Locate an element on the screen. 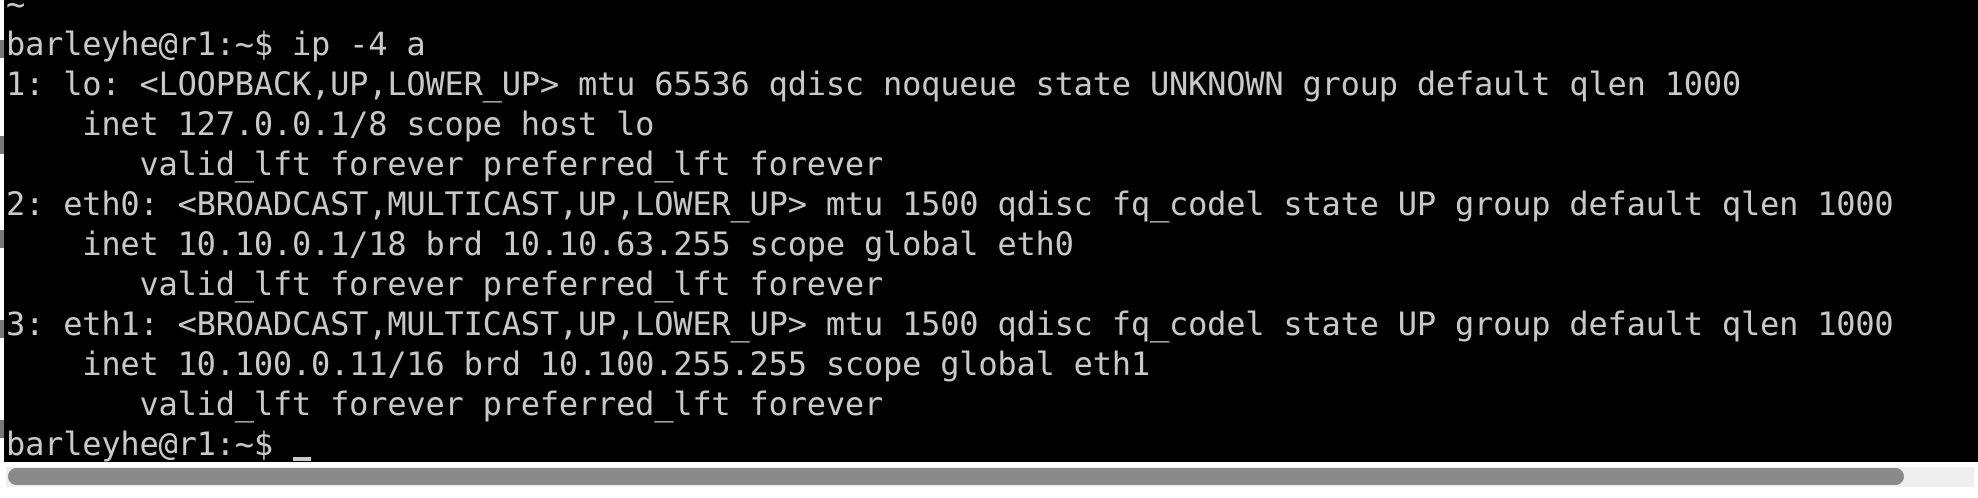 The image size is (1978, 498). terminal-line-command: barleyhe@r1:~$ ip -4 a is located at coordinates (216, 44).